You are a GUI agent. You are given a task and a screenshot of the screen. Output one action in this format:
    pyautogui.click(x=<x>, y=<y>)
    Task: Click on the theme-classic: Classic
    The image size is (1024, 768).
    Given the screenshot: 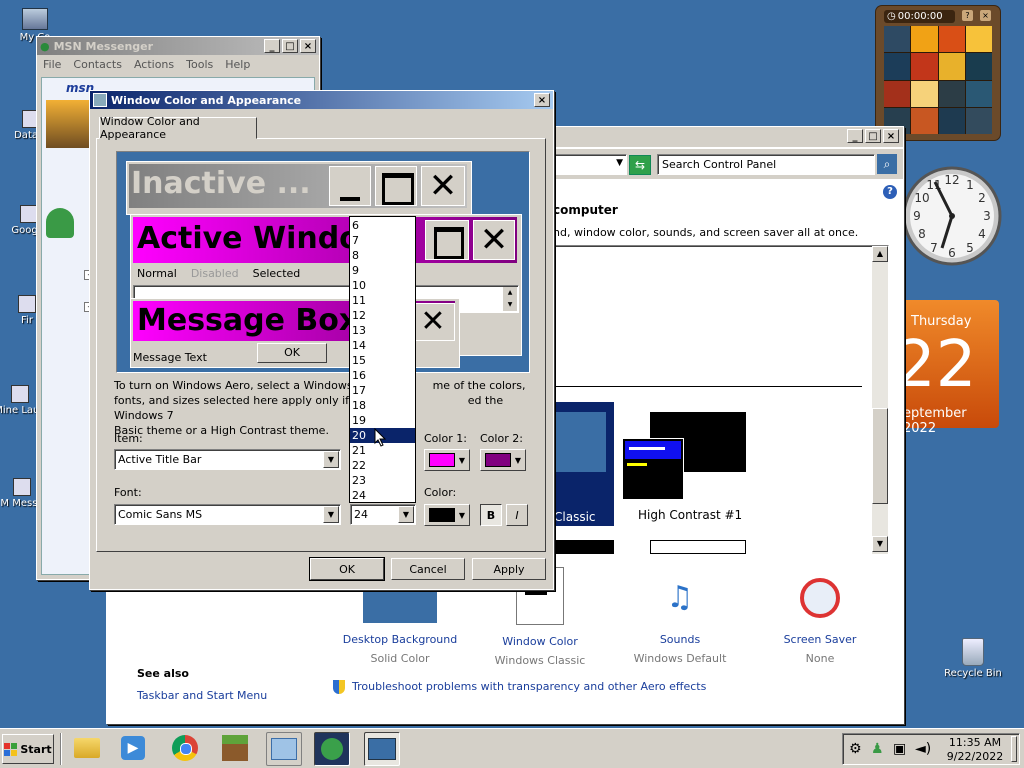 What is the action you would take?
    pyautogui.click(x=580, y=464)
    